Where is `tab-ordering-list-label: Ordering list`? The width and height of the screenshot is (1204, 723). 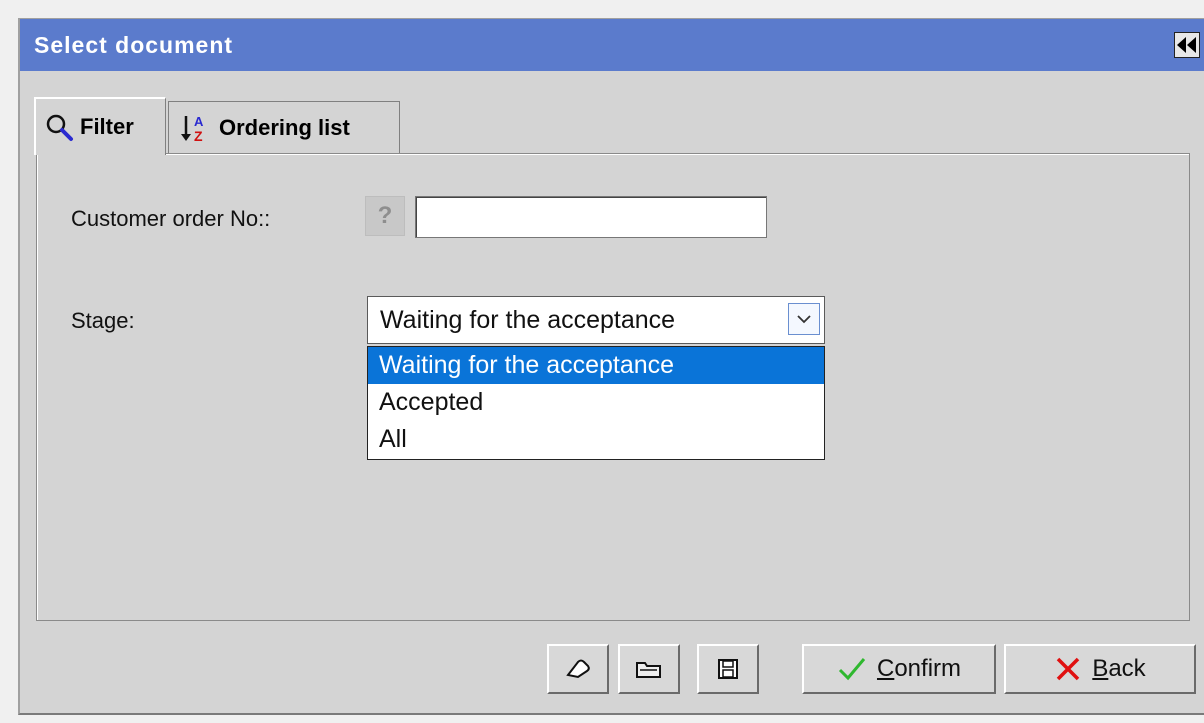
tab-ordering-list-label: Ordering list is located at coordinates (284, 127).